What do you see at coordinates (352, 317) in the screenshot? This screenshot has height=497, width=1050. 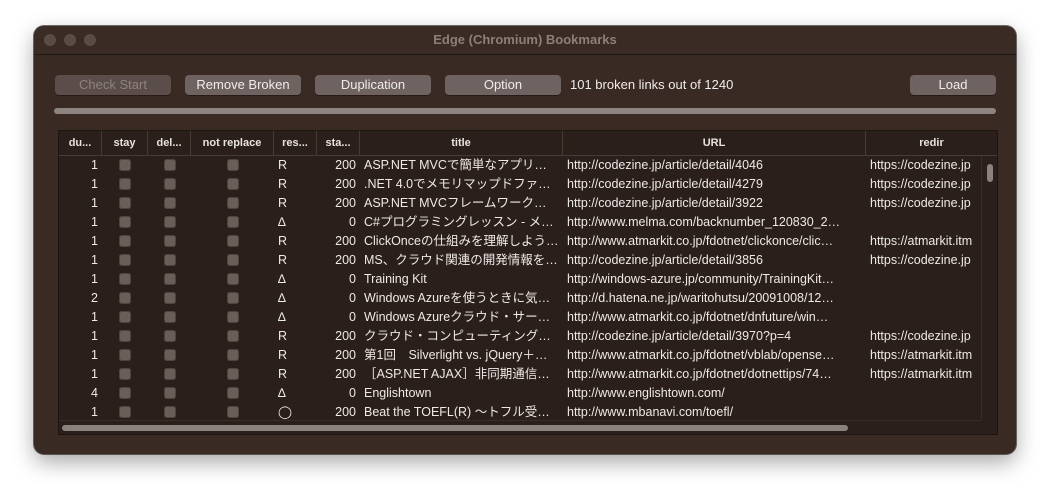 I see `col-status-cell: 0` at bounding box center [352, 317].